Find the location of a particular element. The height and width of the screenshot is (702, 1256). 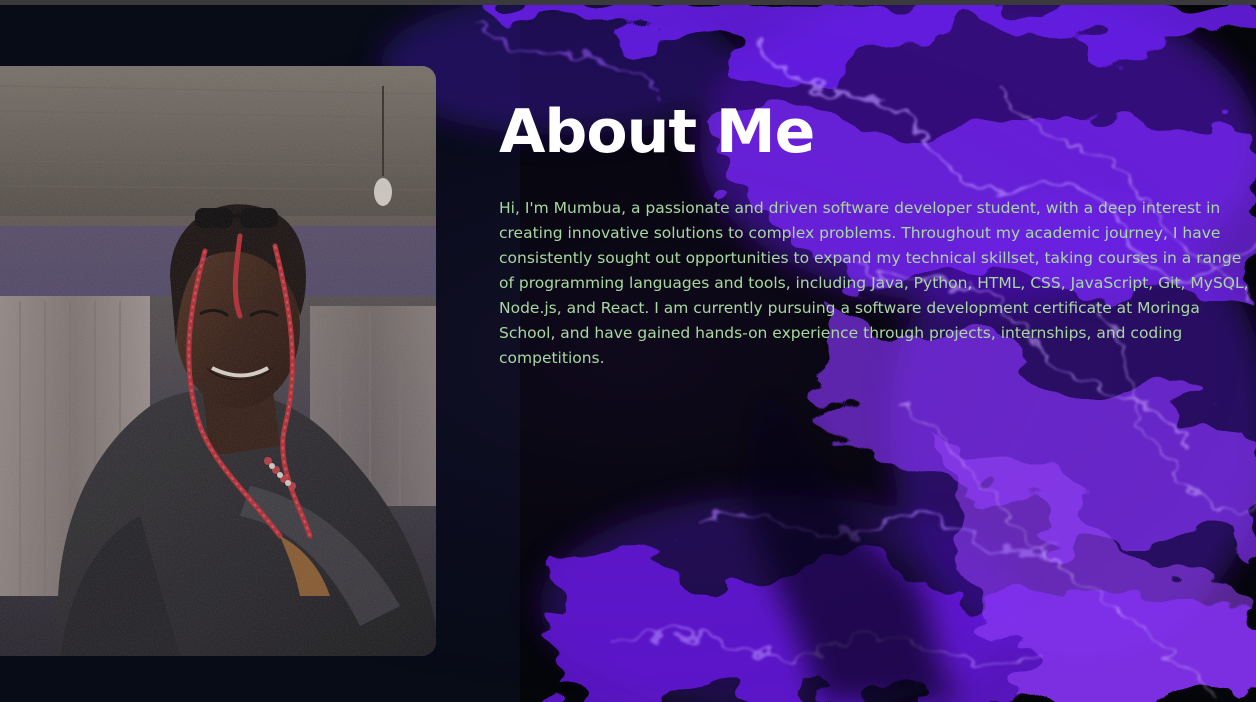

top-divider-bar is located at coordinates (628, 2).